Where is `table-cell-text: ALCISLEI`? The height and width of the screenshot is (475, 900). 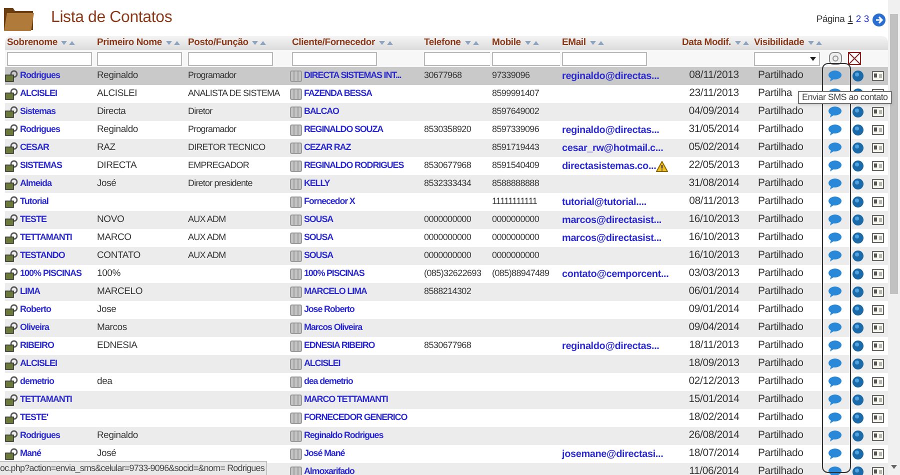
table-cell-text: ALCISLEI is located at coordinates (117, 93).